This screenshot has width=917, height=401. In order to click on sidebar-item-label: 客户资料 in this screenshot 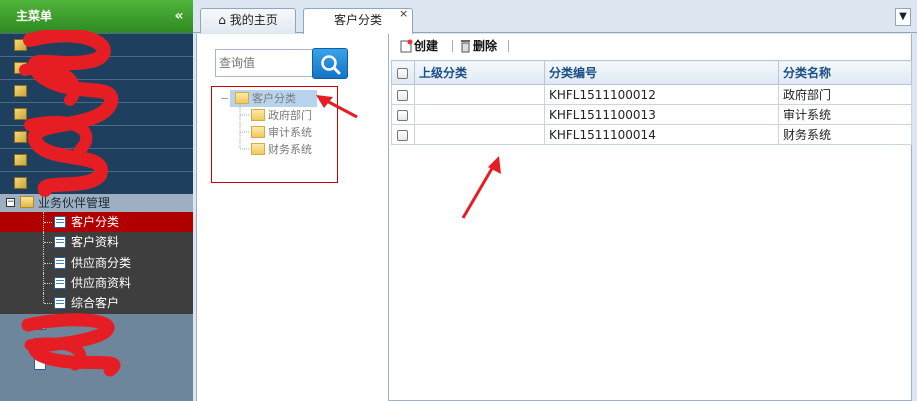, I will do `click(95, 242)`.